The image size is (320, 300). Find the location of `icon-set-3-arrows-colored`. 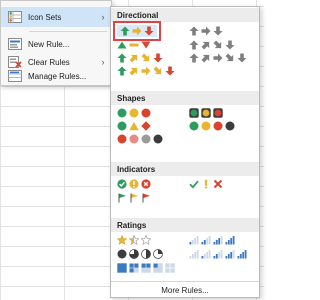

icon-set-3-arrows-colored is located at coordinates (137, 31).